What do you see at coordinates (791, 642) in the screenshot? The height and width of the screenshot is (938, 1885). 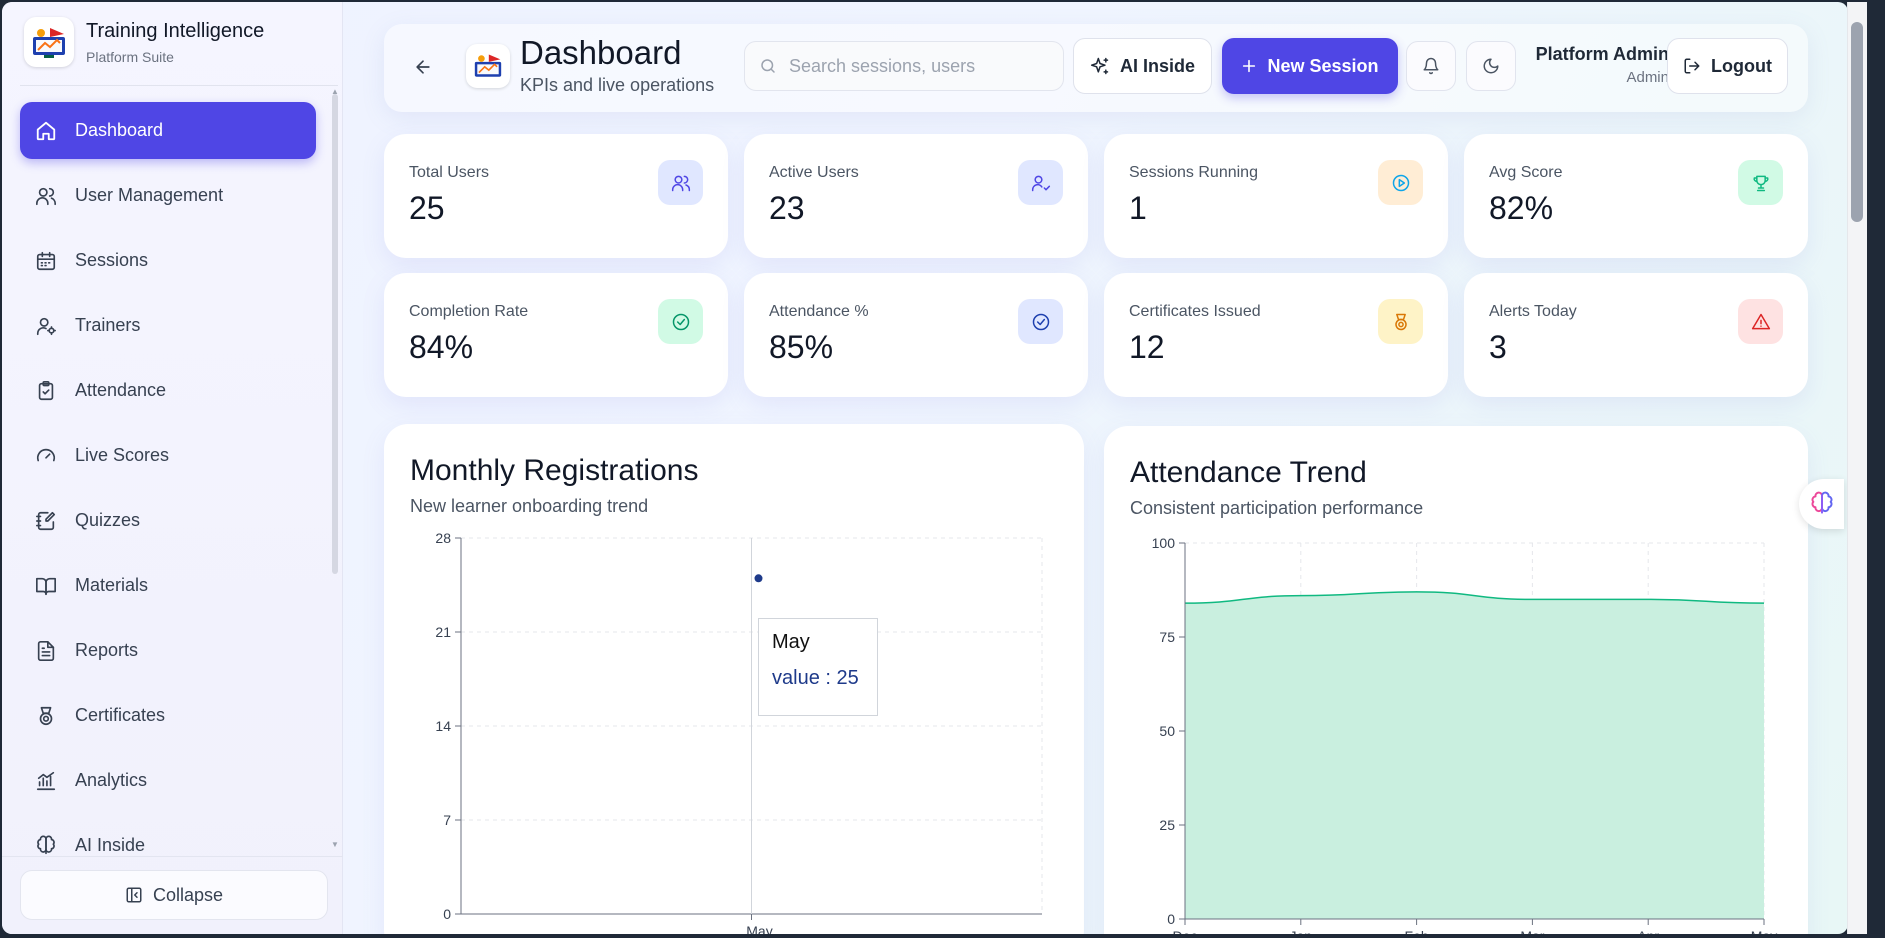 I see `tooltip-title: May` at bounding box center [791, 642].